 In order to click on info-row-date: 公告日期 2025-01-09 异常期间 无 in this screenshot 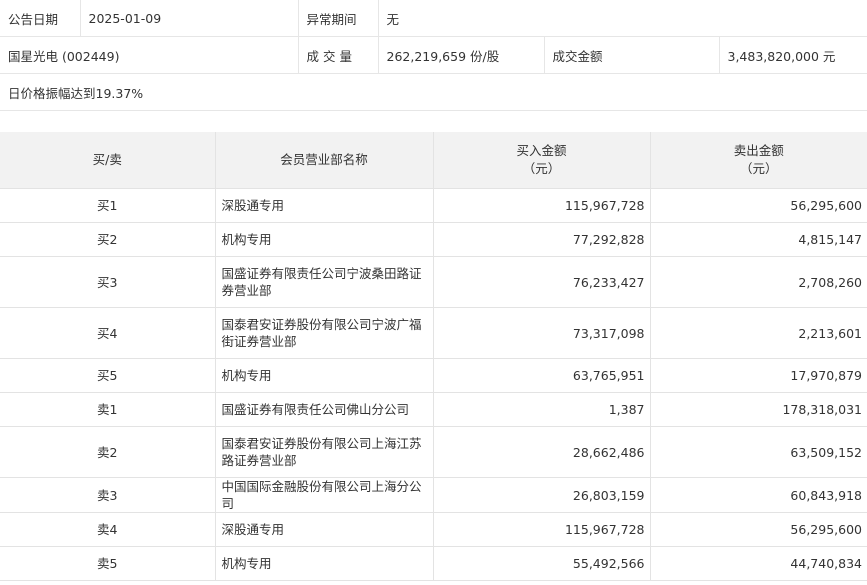, I will do `click(433, 18)`.